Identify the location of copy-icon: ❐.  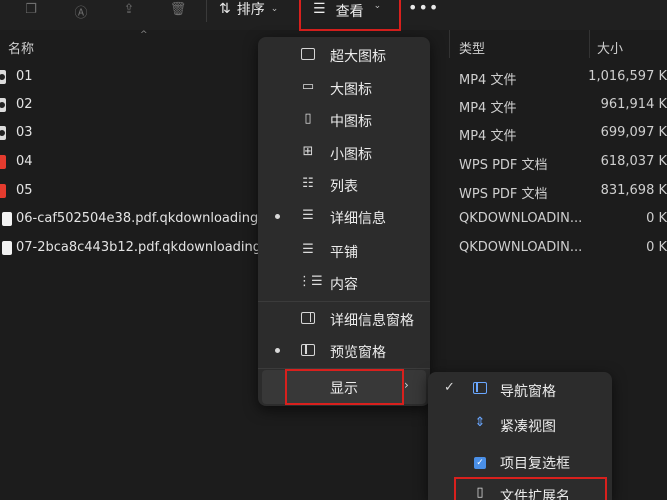
(31, 10).